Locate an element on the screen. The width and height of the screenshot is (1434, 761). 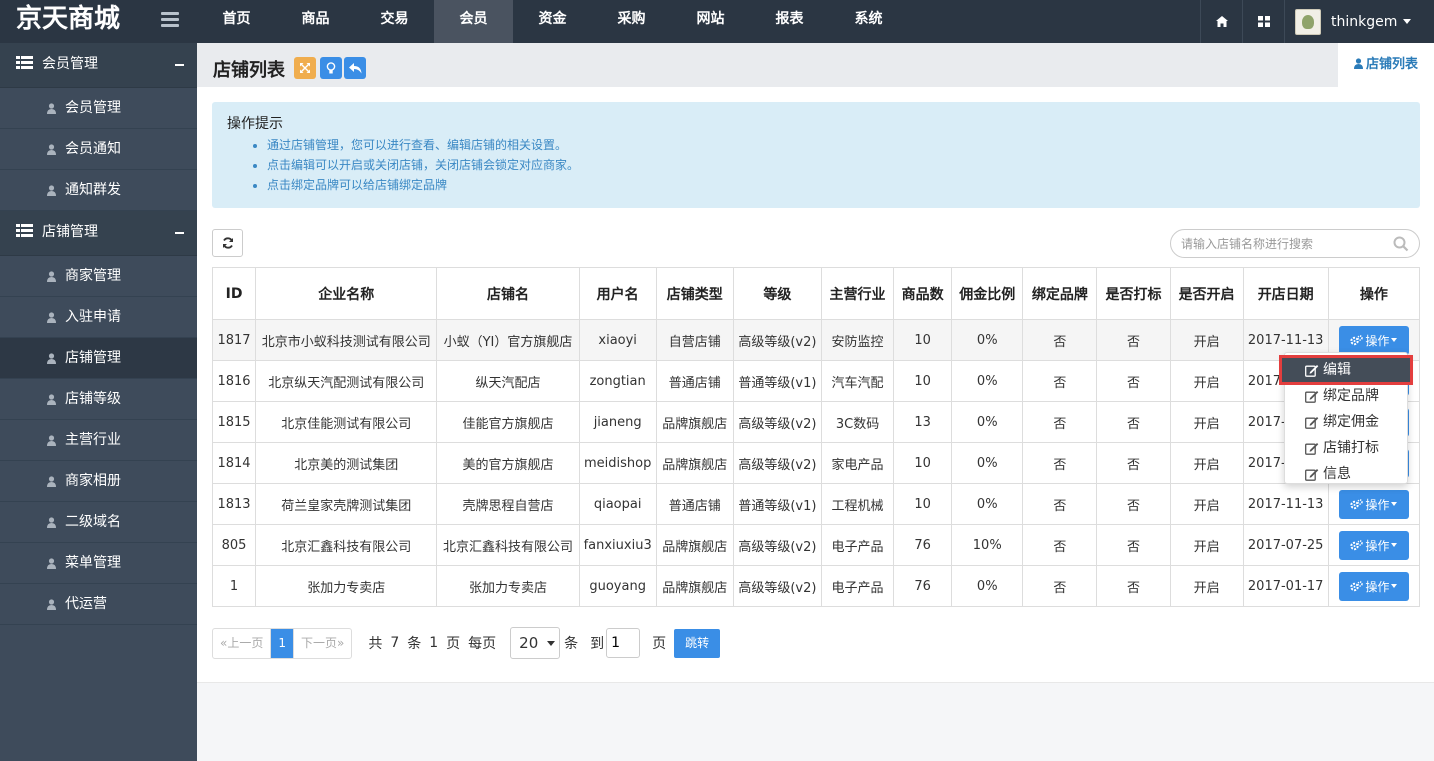
lightbulb-icon is located at coordinates (331, 67).